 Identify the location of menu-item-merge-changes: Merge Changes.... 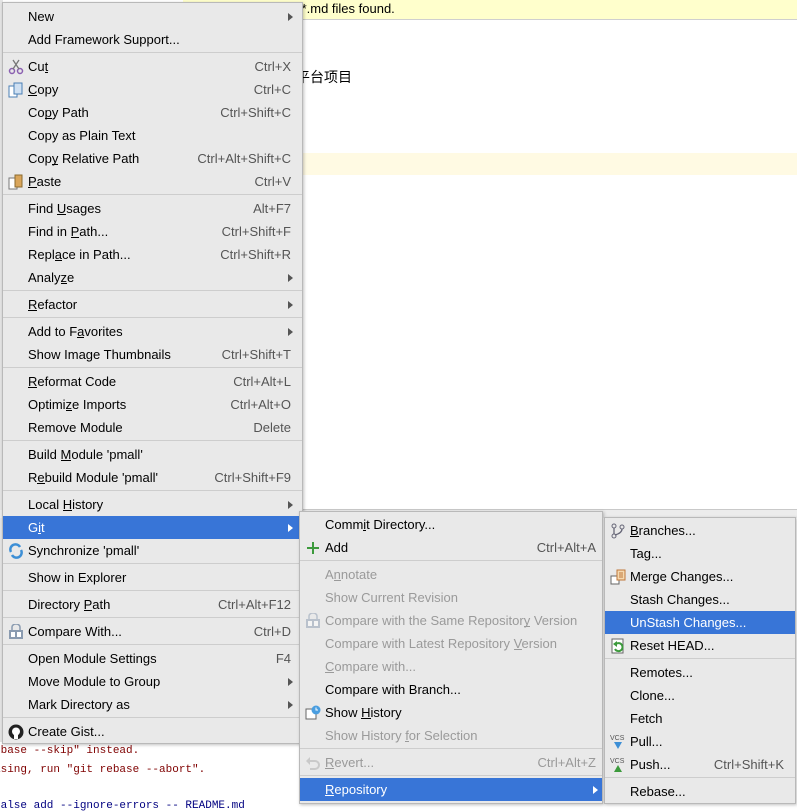
(700, 576).